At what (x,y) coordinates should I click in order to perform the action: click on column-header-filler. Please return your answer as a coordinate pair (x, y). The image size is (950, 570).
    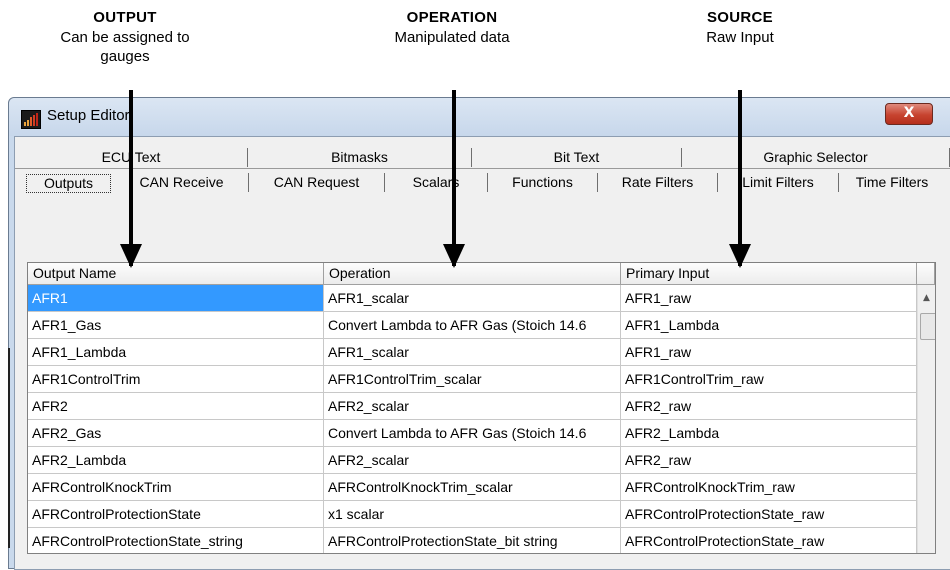
    Looking at the image, I should click on (926, 274).